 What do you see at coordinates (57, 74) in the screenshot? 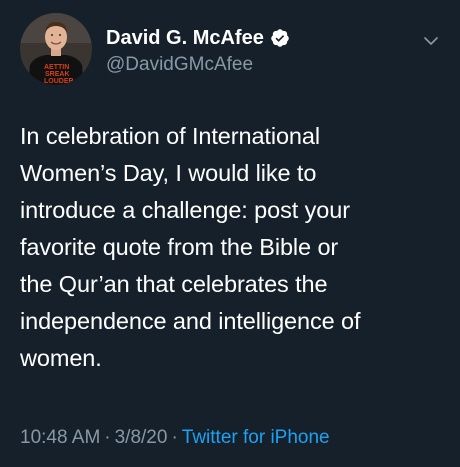
I see `svg-text: SREAK` at bounding box center [57, 74].